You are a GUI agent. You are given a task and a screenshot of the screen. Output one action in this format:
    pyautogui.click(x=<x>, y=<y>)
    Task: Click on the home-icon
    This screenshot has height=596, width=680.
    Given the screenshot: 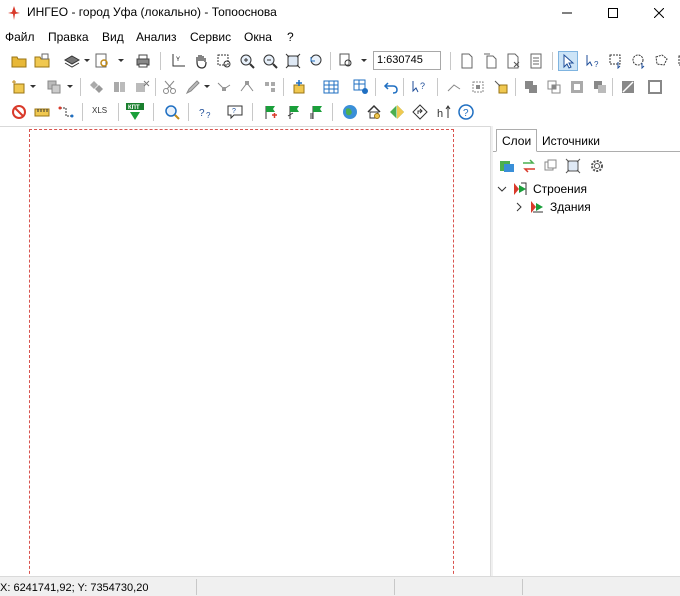 What is the action you would take?
    pyautogui.click(x=374, y=111)
    